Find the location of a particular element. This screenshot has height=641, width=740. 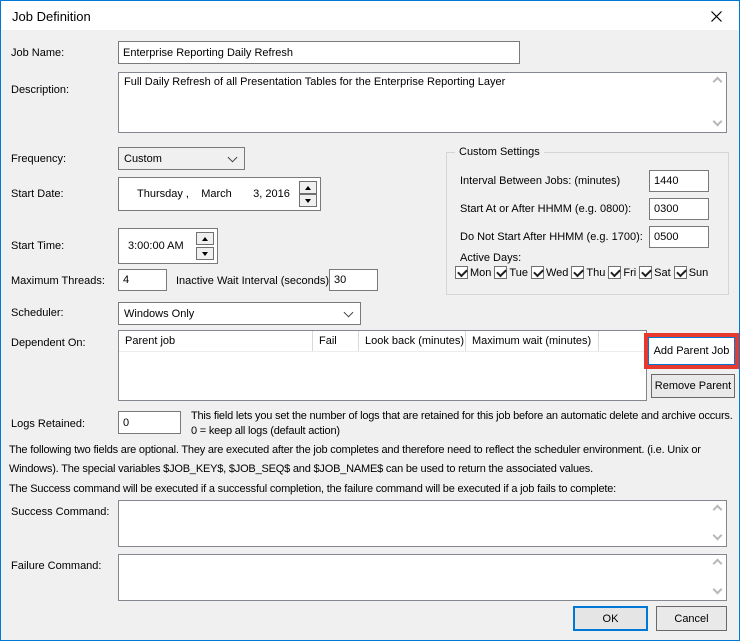

success-command-label: Success Command: is located at coordinates (60, 512).